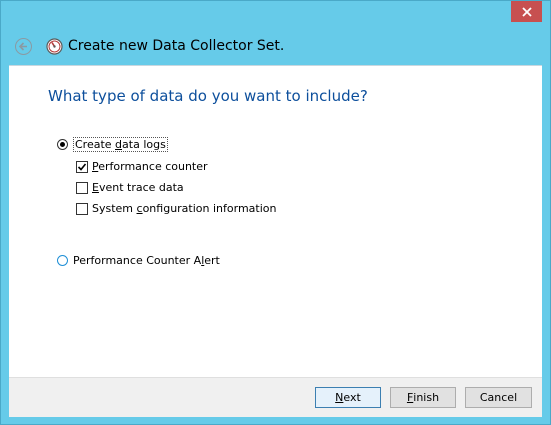  I want to click on close-icon, so click(526, 11).